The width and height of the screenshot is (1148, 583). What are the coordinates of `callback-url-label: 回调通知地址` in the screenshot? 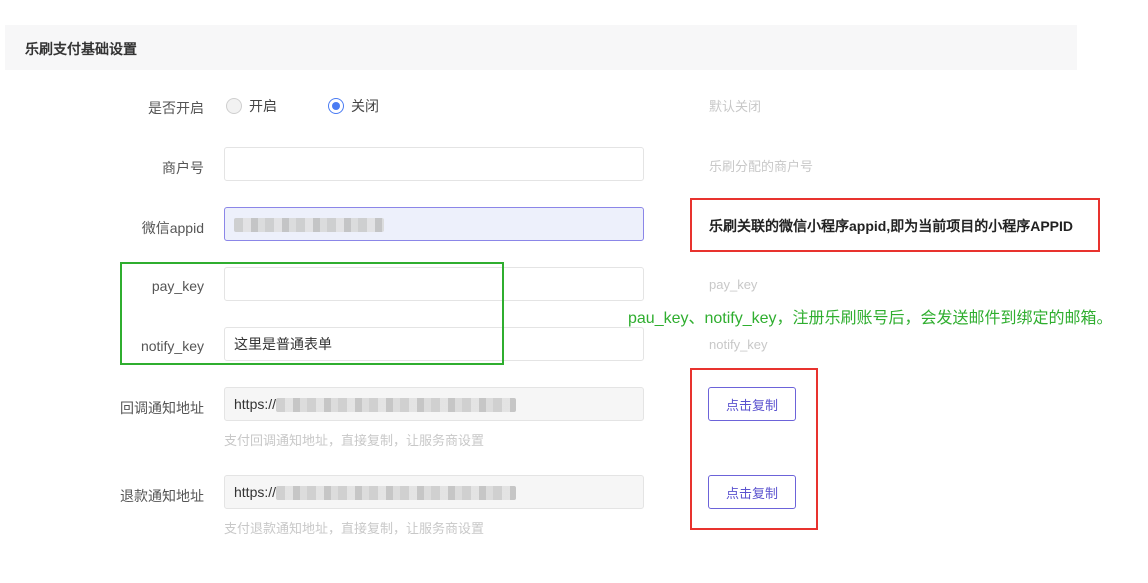 It's located at (162, 408).